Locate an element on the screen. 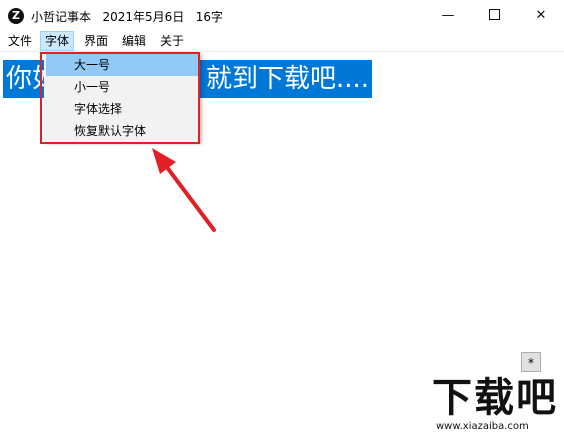 The image size is (564, 433). watermark-logo: 下载吧 www.xiazaiba.com is located at coordinates (496, 404).